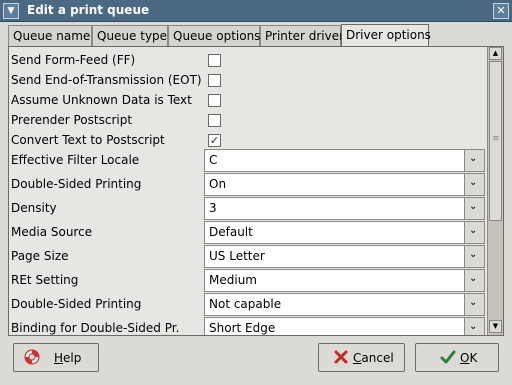  I want to click on scroll-down-icon: ▼, so click(495, 326).